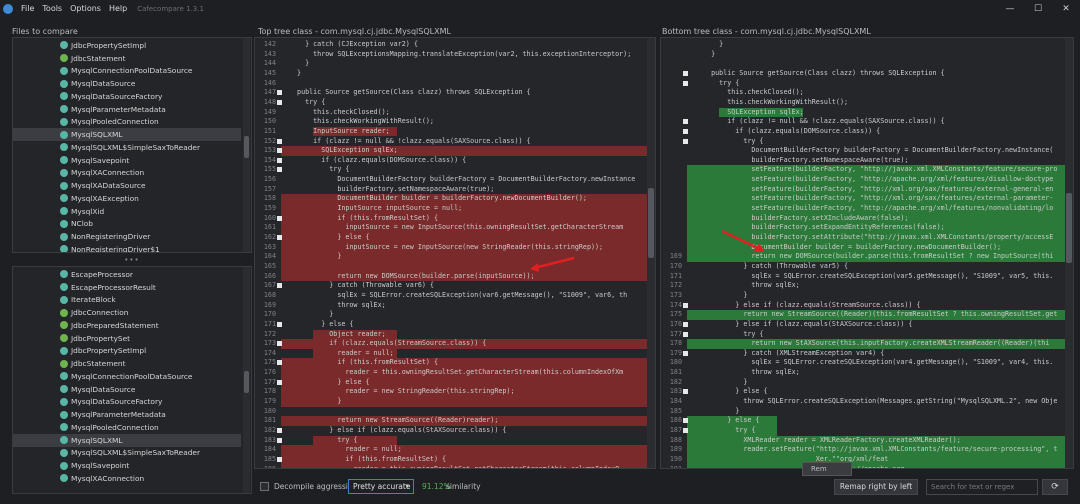  I want to click on tree-item: JdbcPreparedStatement, so click(127, 325).